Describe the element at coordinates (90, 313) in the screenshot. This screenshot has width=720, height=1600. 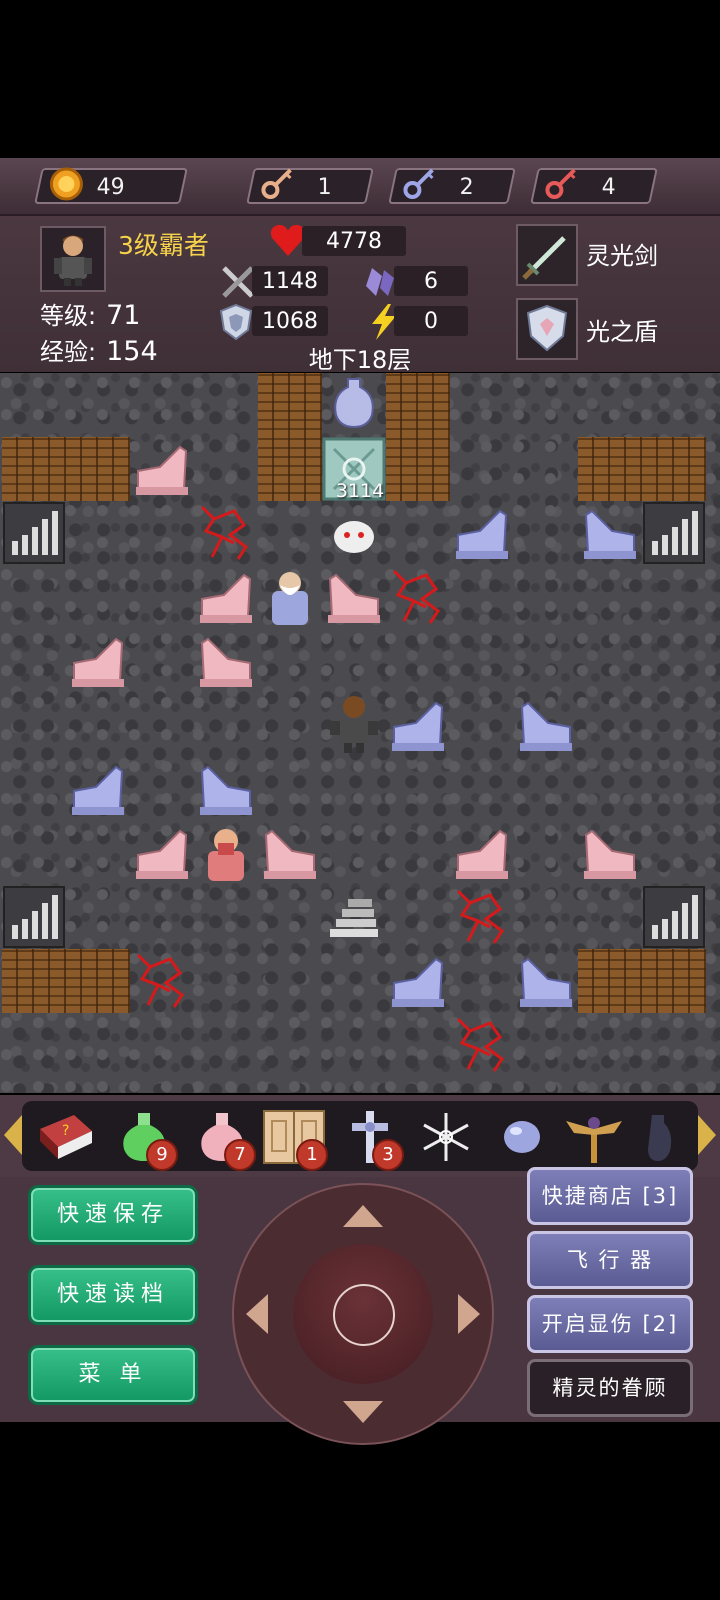
I see `level-row: 等级: 71` at that location.